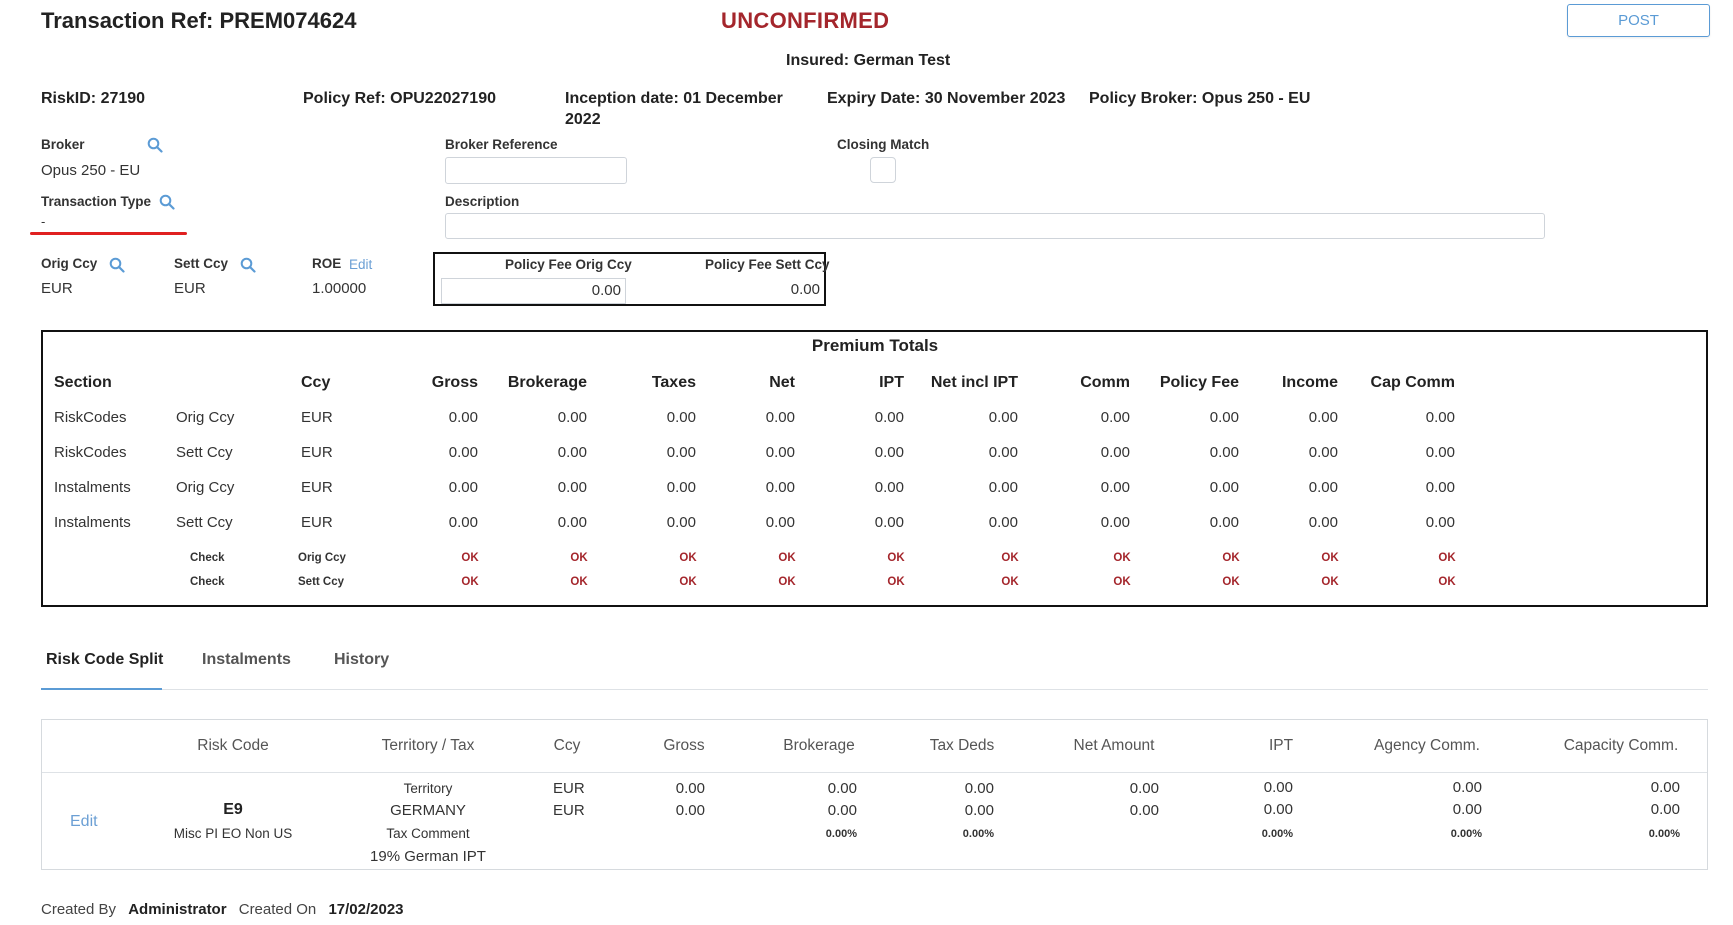 This screenshot has height=925, width=1733. Describe the element at coordinates (322, 558) in the screenshot. I see `check-ccy: Orig Ccy` at that location.